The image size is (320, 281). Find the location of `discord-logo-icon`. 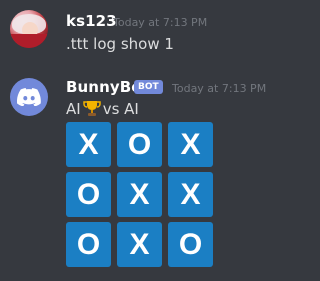

discord-logo-icon is located at coordinates (29, 97).